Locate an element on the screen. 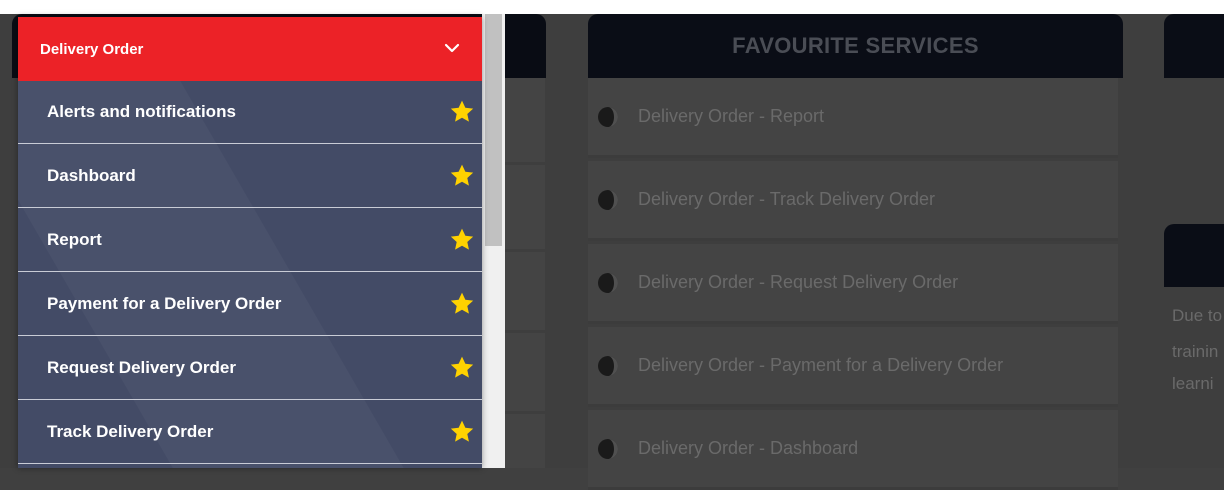 Image resolution: width=1224 pixels, height=490 pixels. menu-item-report: Report is located at coordinates (250, 240).